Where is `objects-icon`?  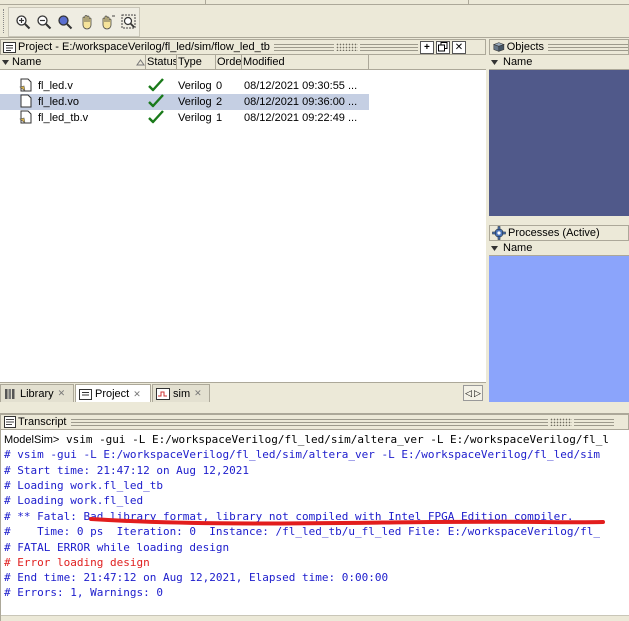 objects-icon is located at coordinates (499, 47).